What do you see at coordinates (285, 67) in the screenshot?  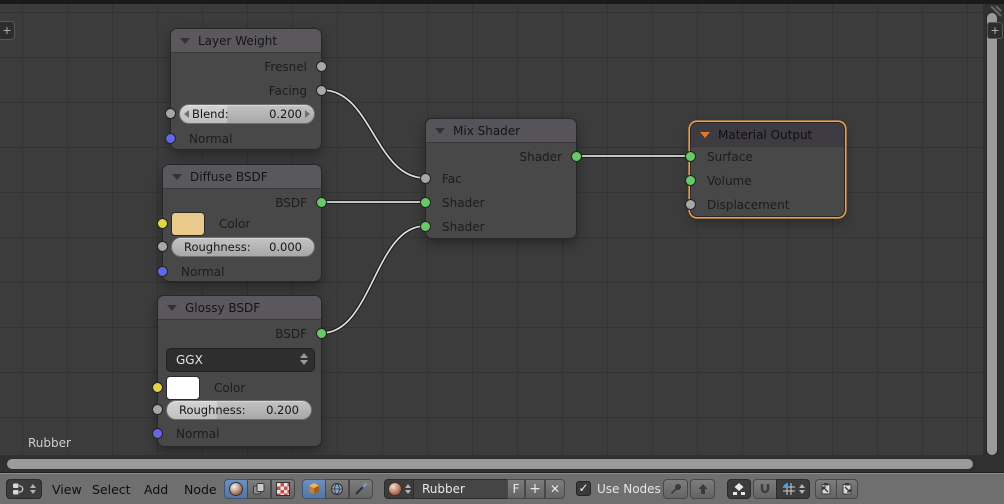 I see `output-label-fresnel: Fresnel` at bounding box center [285, 67].